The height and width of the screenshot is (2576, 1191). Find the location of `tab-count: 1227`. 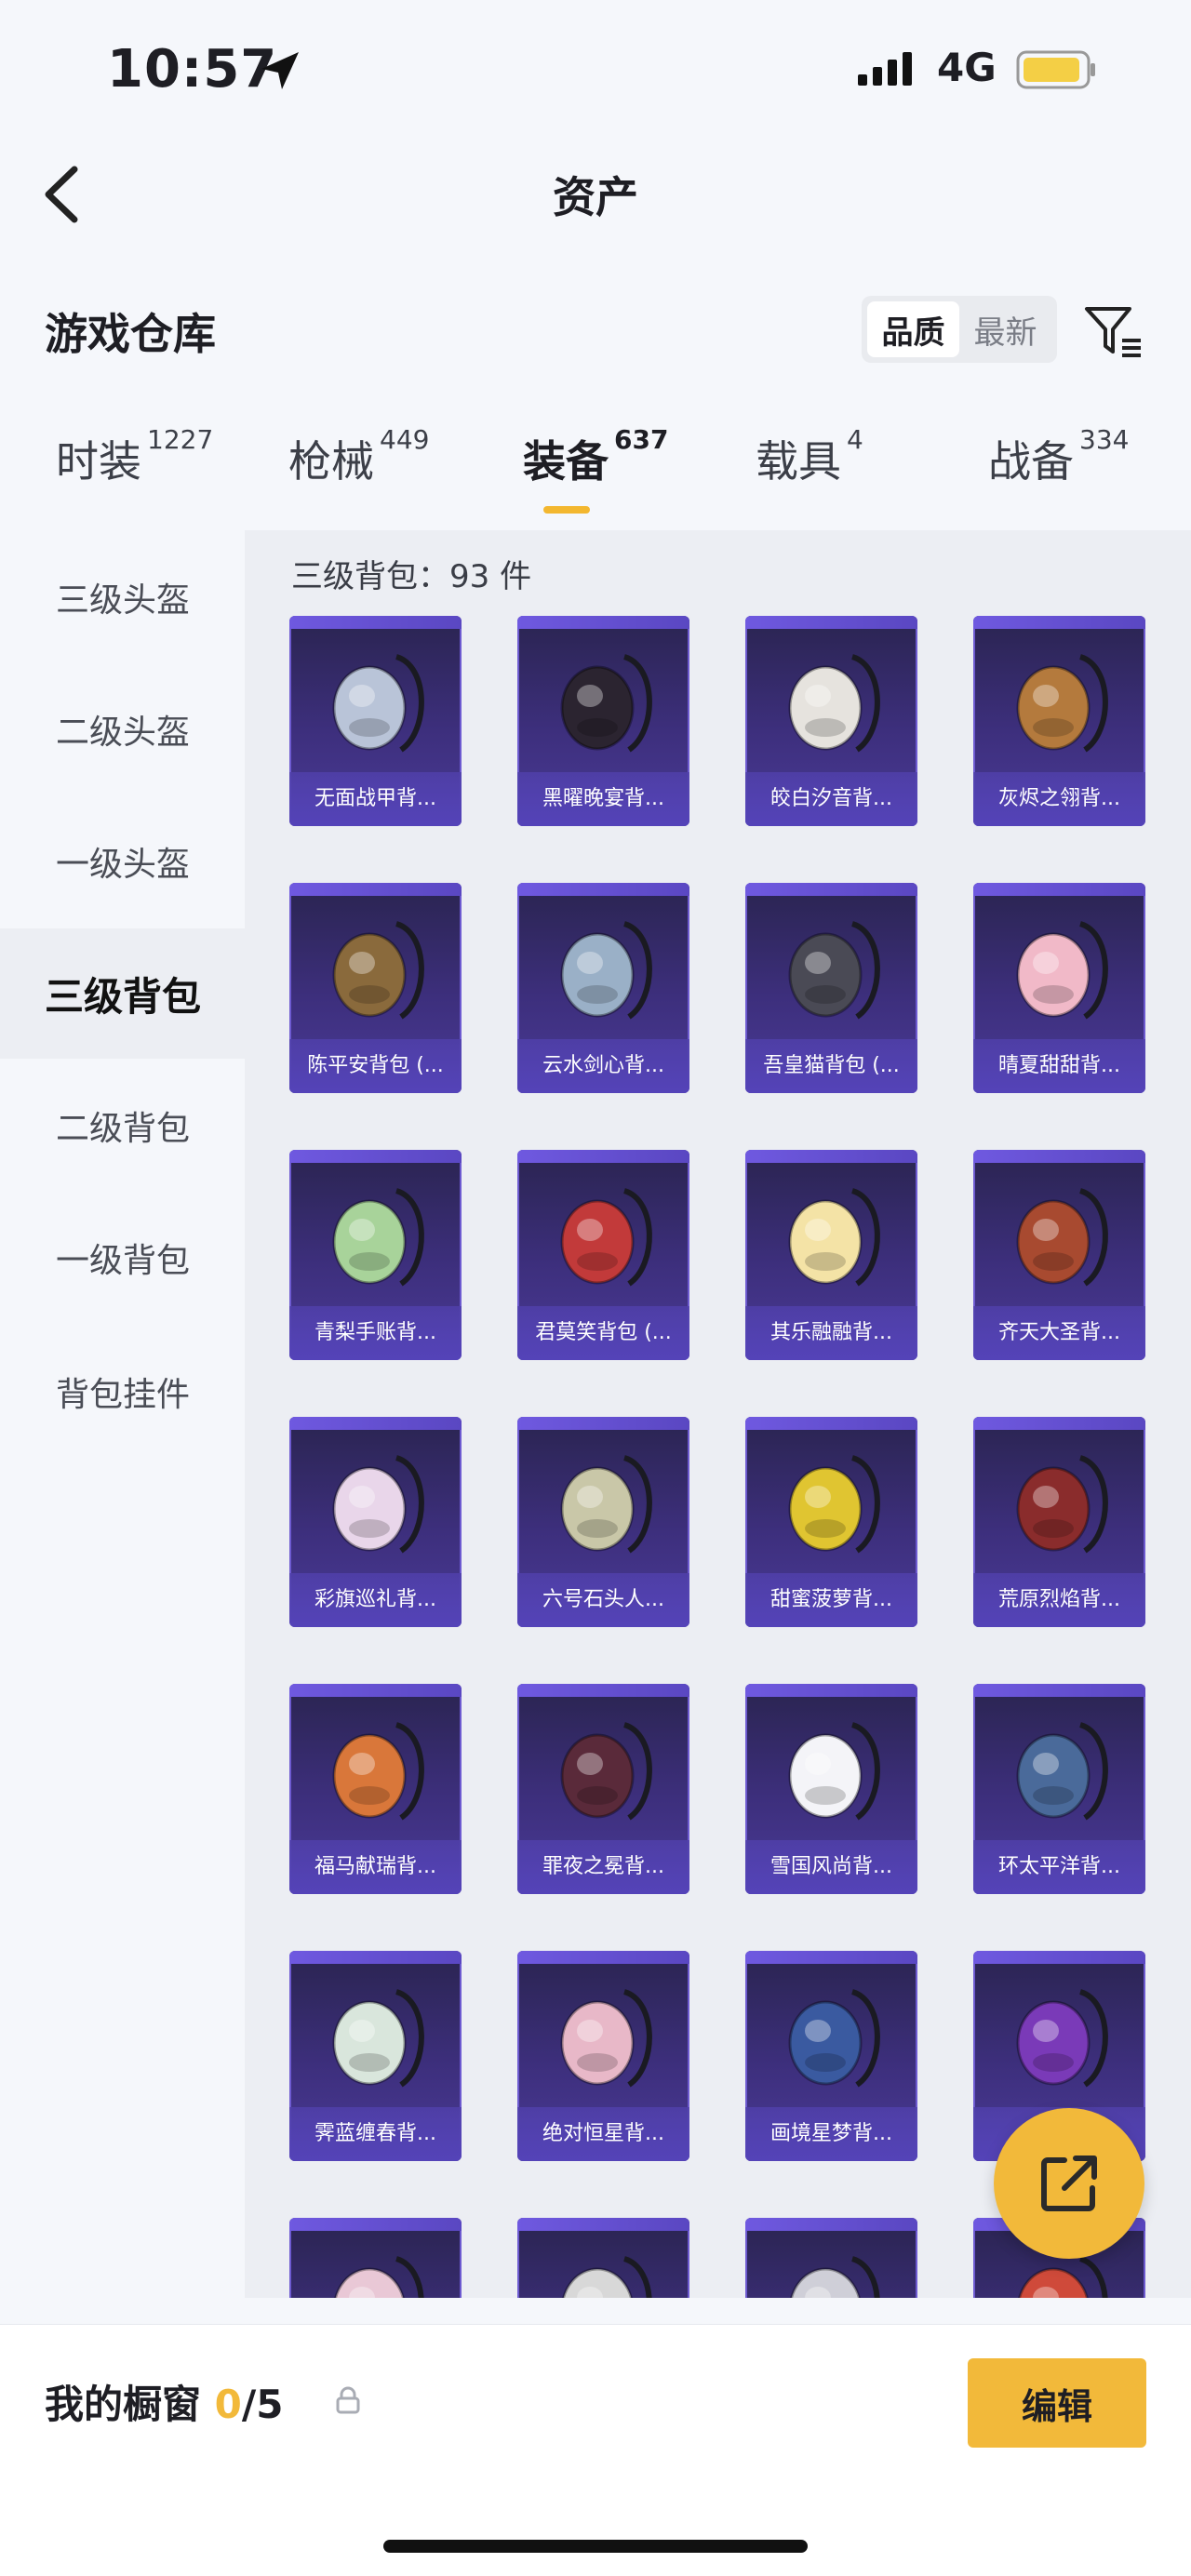

tab-count: 1227 is located at coordinates (180, 439).